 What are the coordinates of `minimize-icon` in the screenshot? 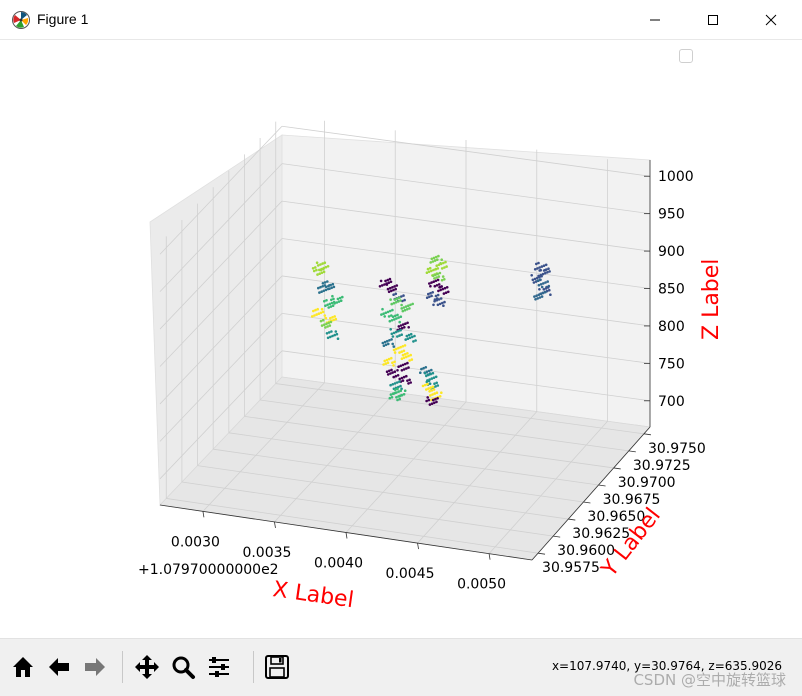 It's located at (655, 19).